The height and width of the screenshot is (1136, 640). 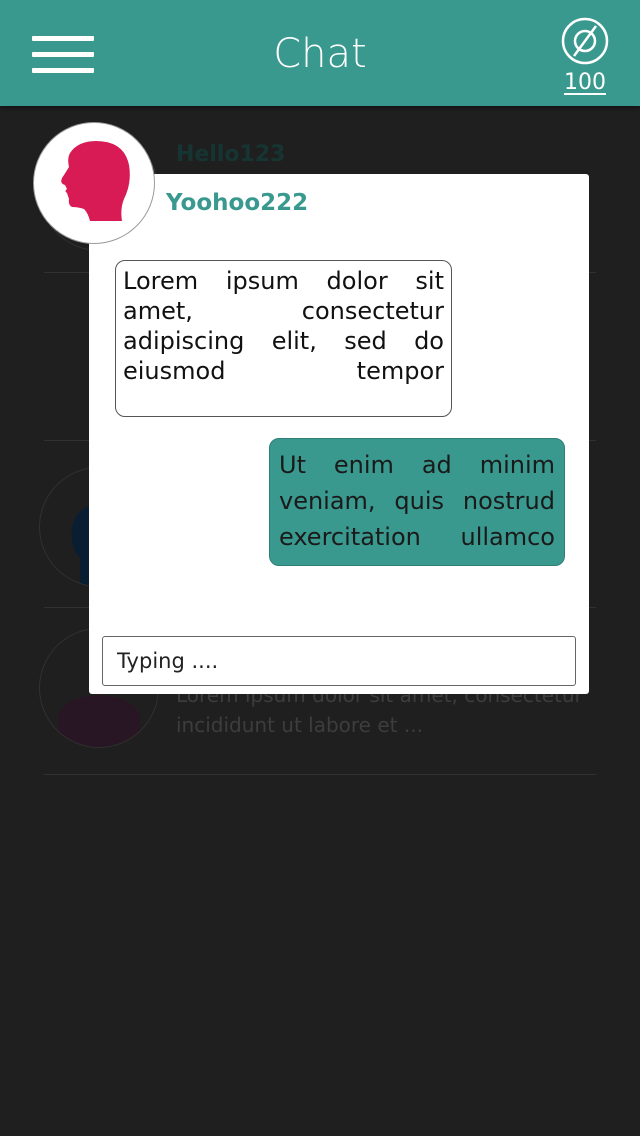 I want to click on top-bar: Chat 100, so click(x=320, y=53).